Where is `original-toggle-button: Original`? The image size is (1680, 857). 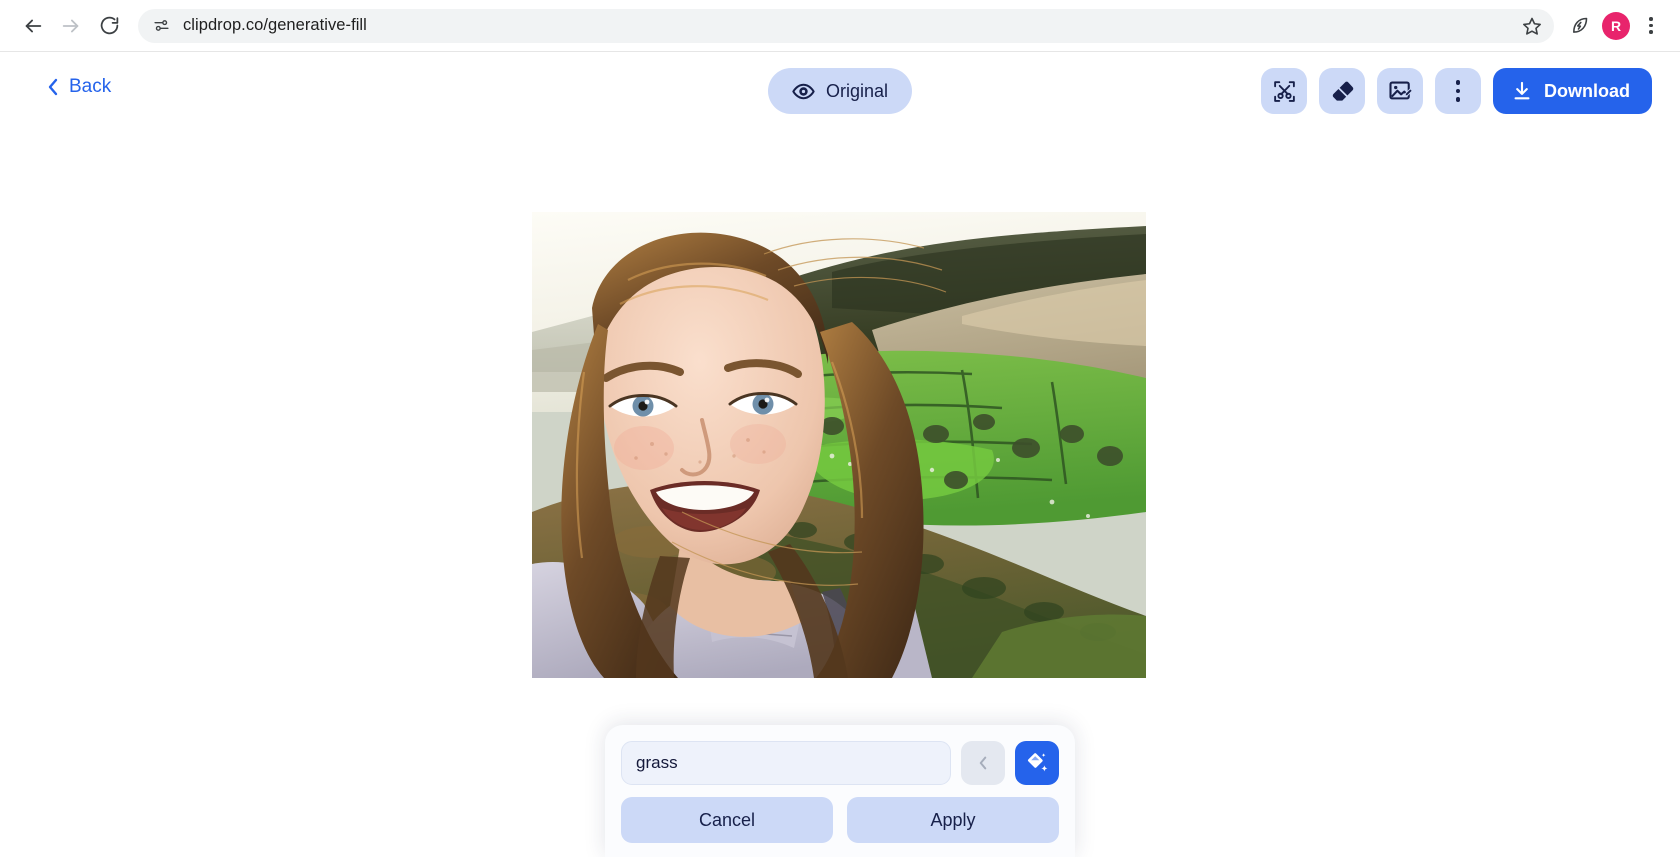
original-toggle-button: Original is located at coordinates (840, 91).